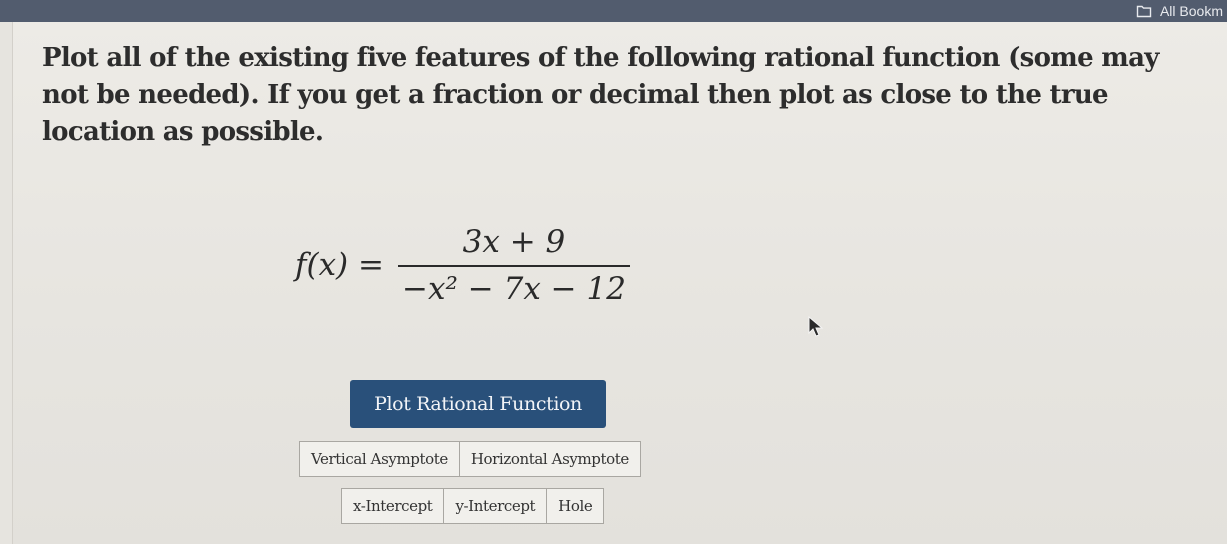 This screenshot has width=1227, height=544. I want to click on rational-function-equation: f(x) = 3x + 9 −x² − 7x − 12, so click(462, 265).